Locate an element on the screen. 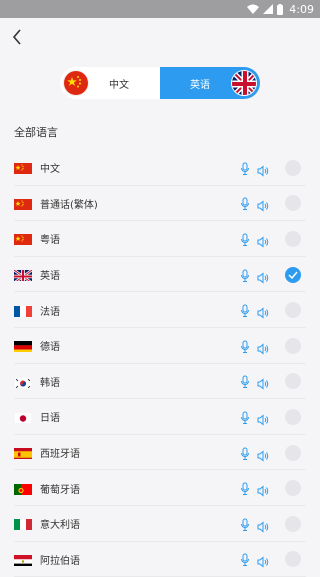 The image size is (320, 577). korea-flag-icon is located at coordinates (23, 381).